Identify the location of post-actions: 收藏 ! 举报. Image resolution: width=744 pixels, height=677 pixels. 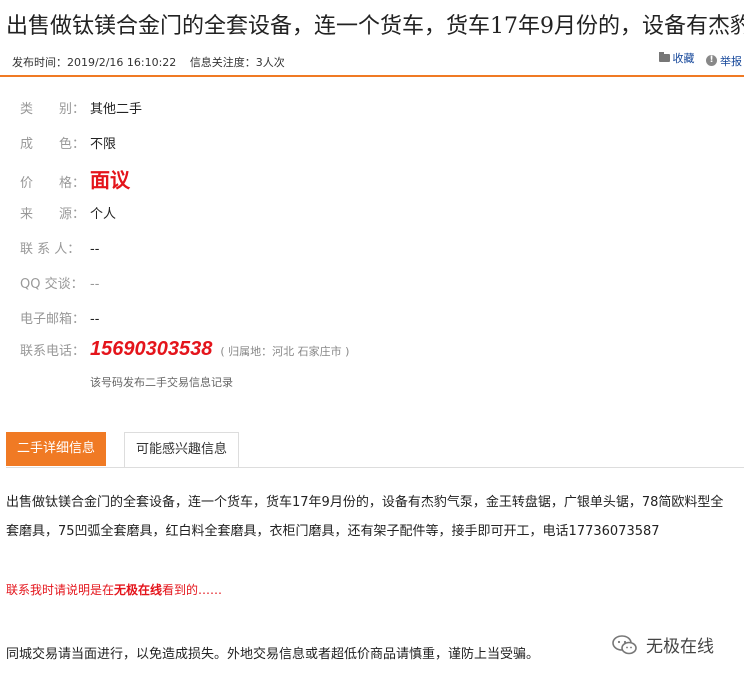
(696, 59).